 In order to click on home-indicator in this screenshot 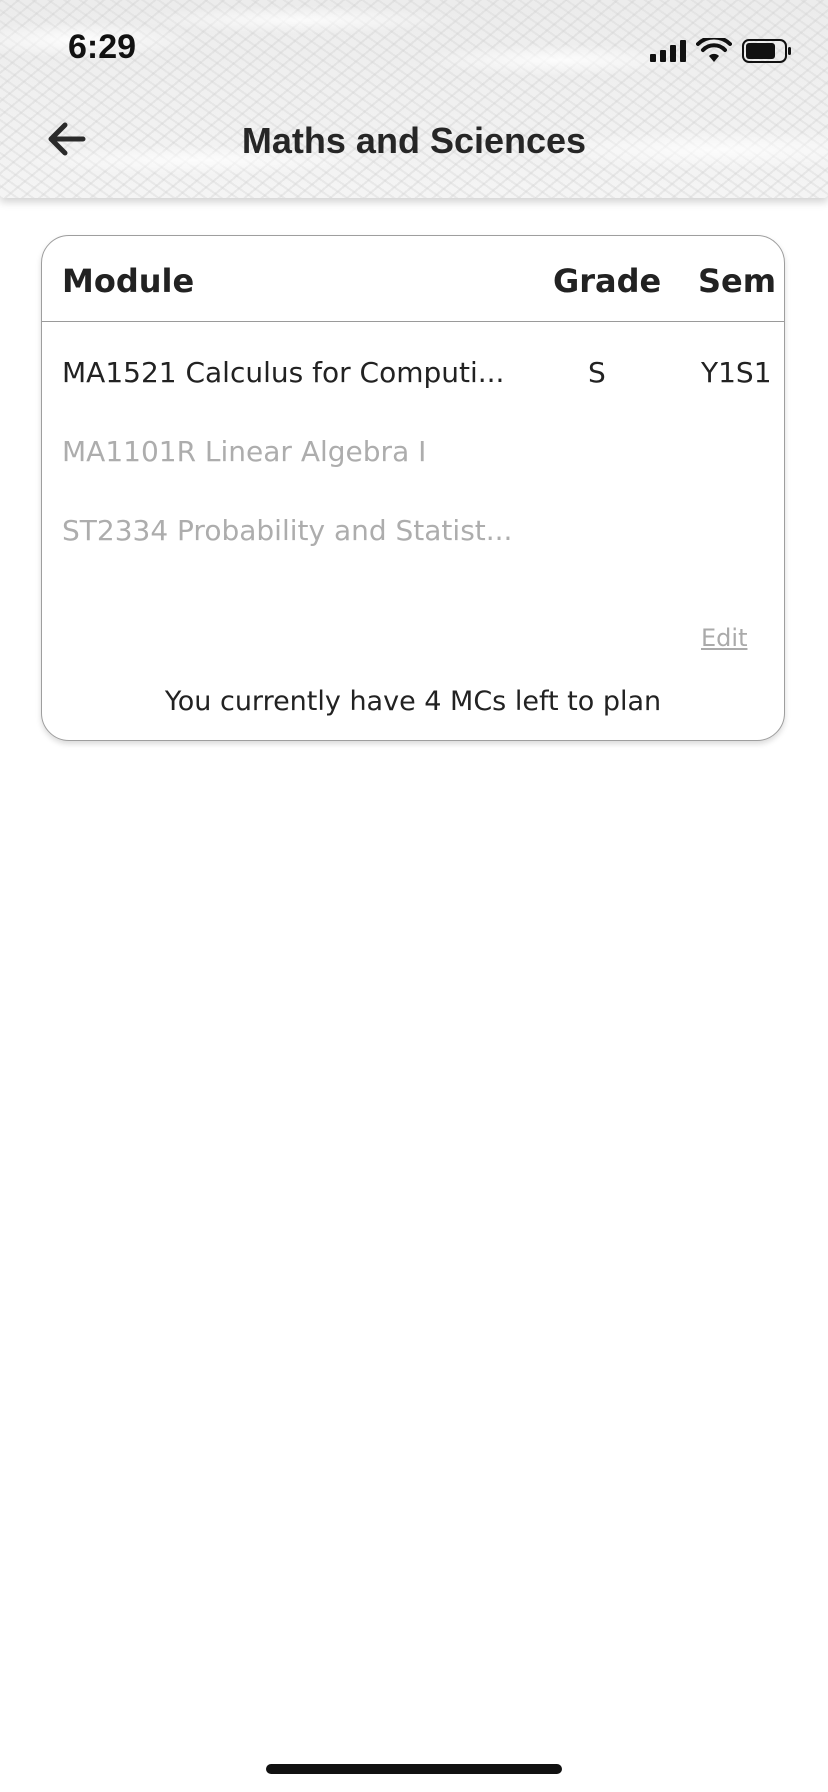, I will do `click(414, 1769)`.